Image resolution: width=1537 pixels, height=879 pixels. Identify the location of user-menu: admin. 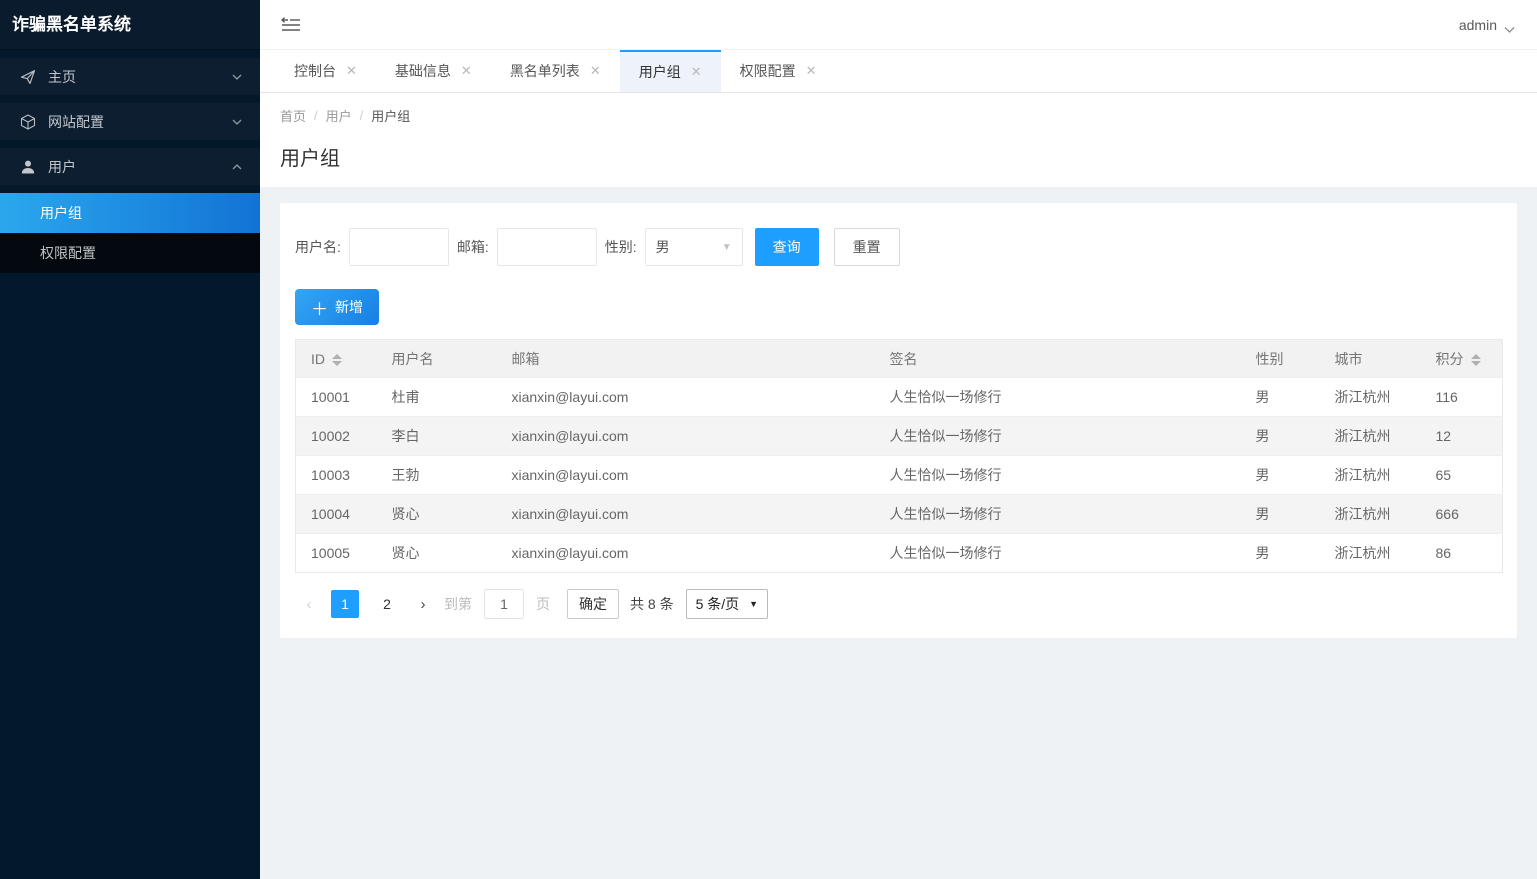
(1487, 25).